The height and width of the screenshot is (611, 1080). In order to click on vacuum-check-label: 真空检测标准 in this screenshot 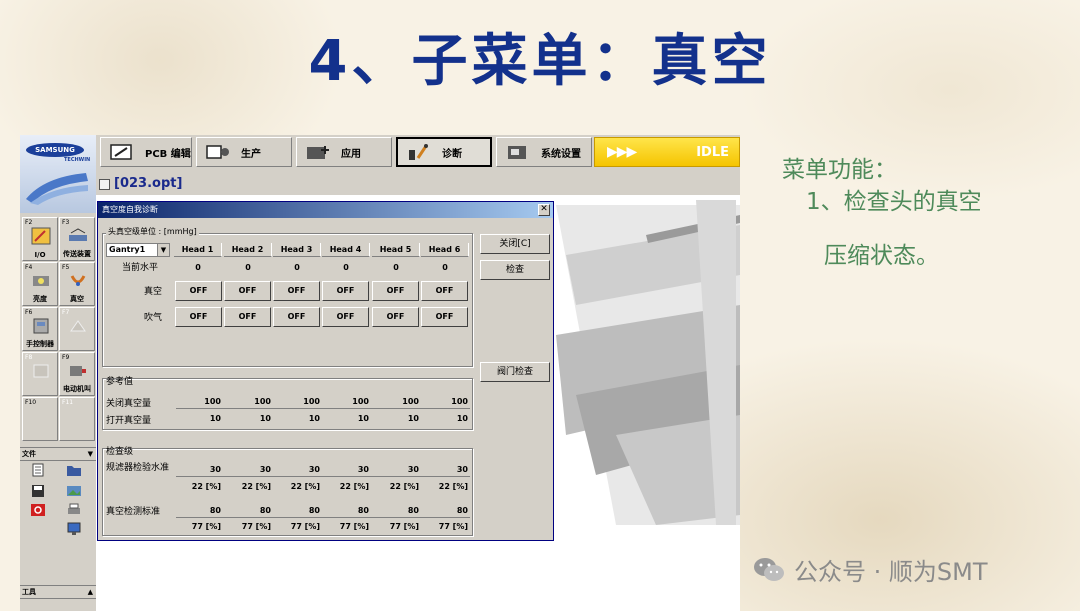, I will do `click(133, 512)`.